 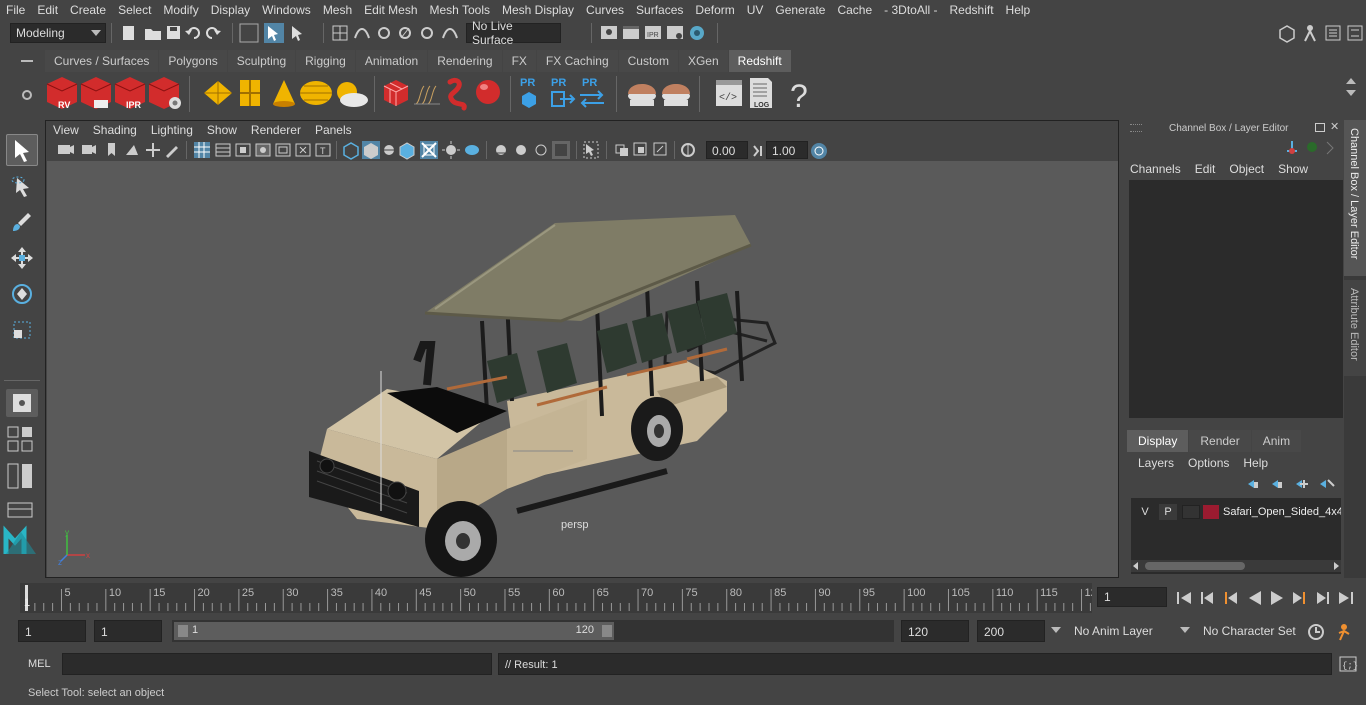 What do you see at coordinates (577, 61) in the screenshot?
I see `shelf-tab-fx-caching: FX Caching` at bounding box center [577, 61].